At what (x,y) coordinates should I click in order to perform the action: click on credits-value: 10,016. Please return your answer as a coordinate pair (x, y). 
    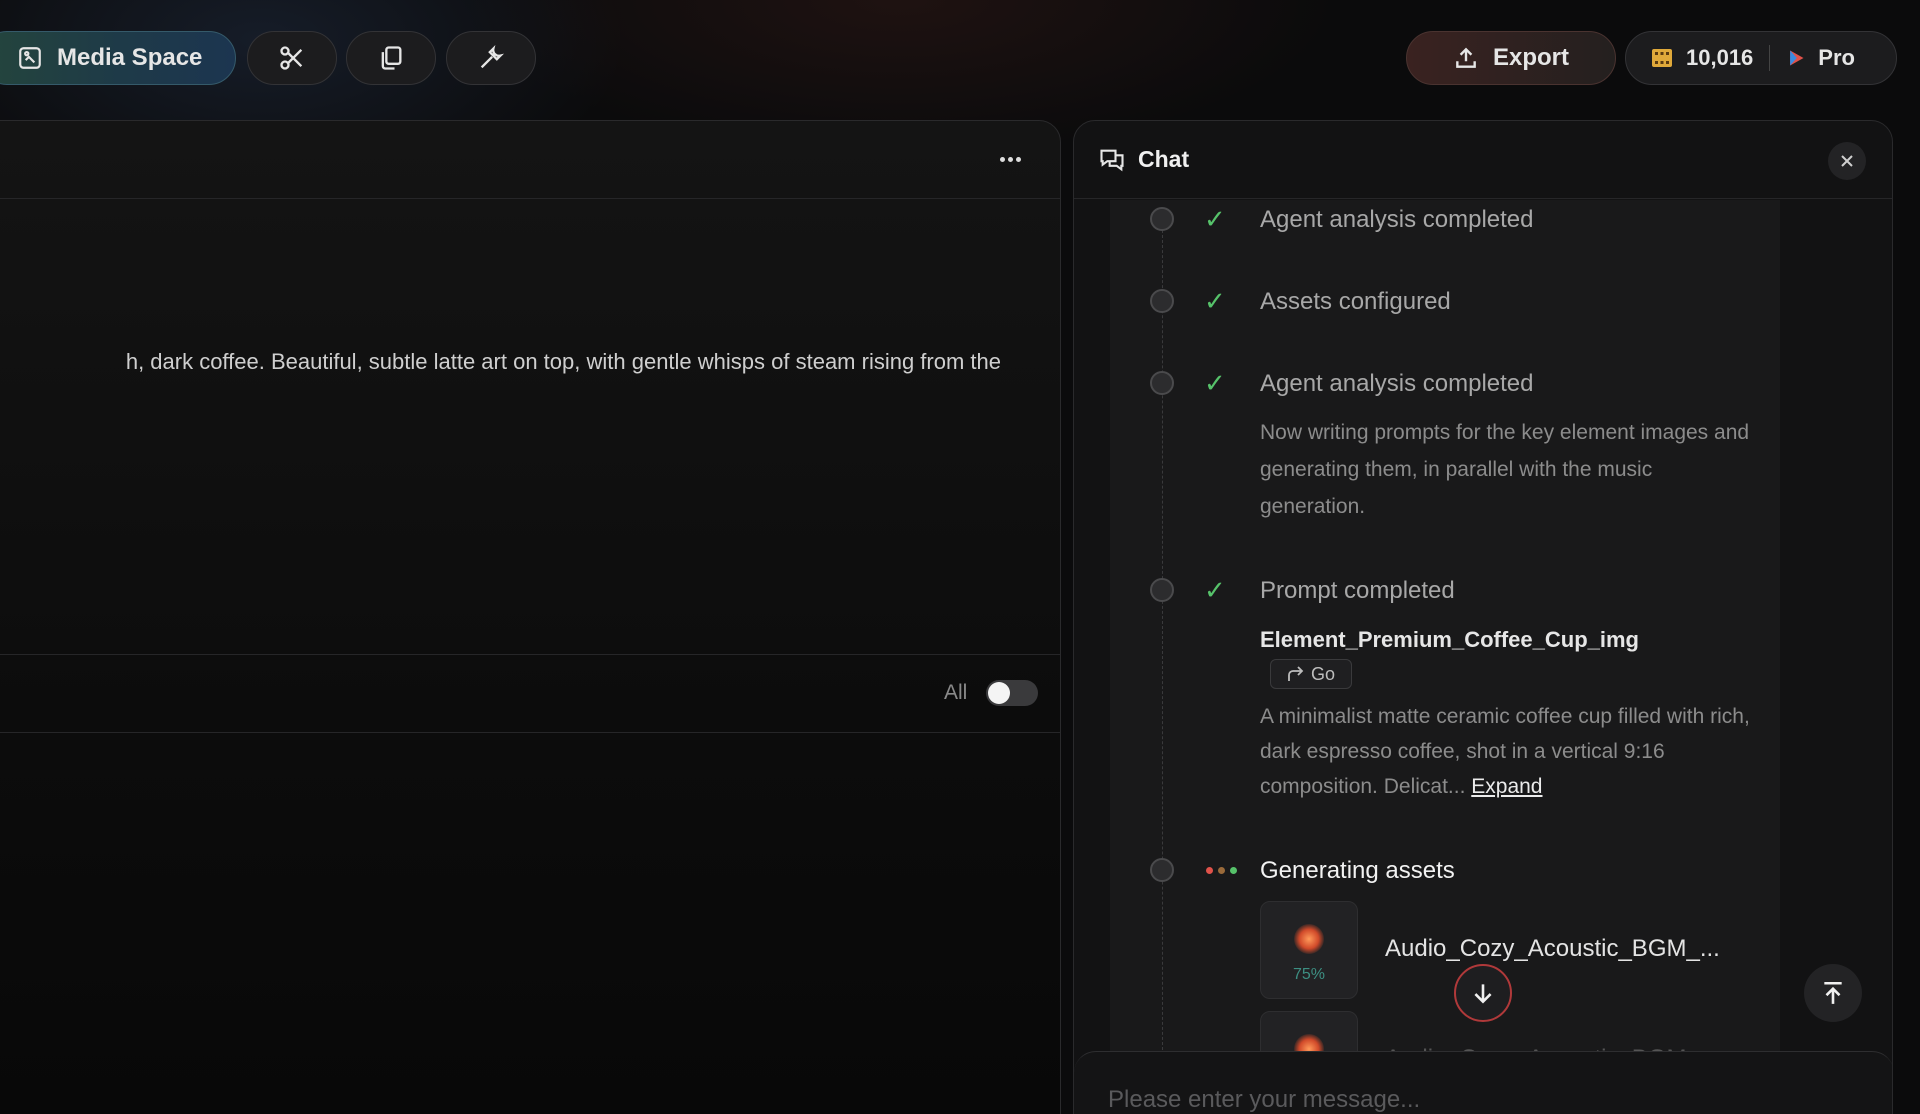
    Looking at the image, I should click on (1720, 57).